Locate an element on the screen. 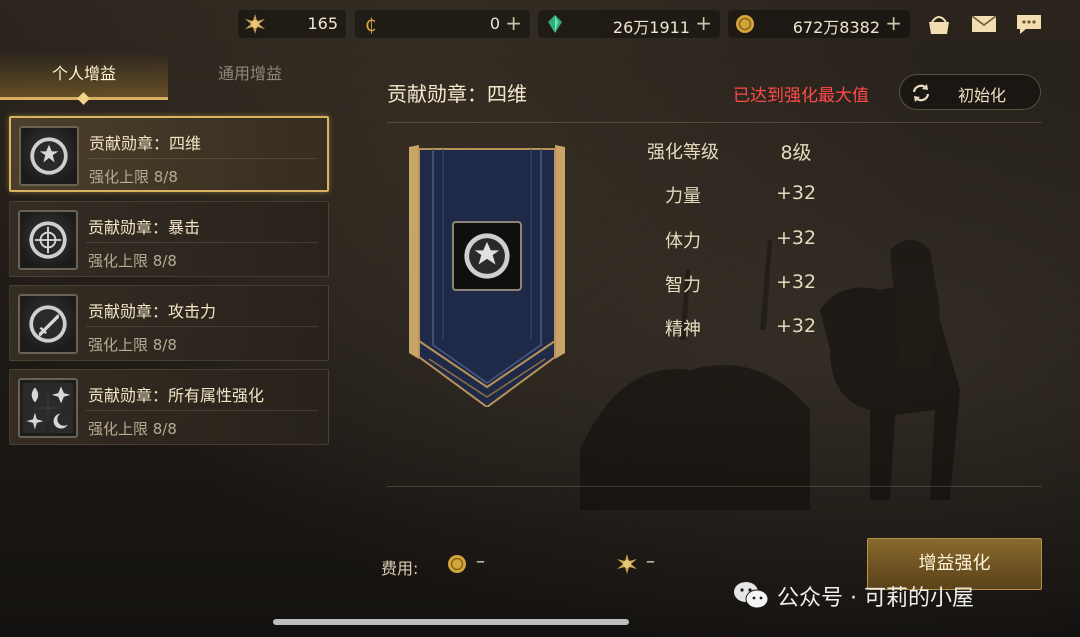 This screenshot has height=637, width=1080. tab-personal-buff: 个人增益 is located at coordinates (84, 78).